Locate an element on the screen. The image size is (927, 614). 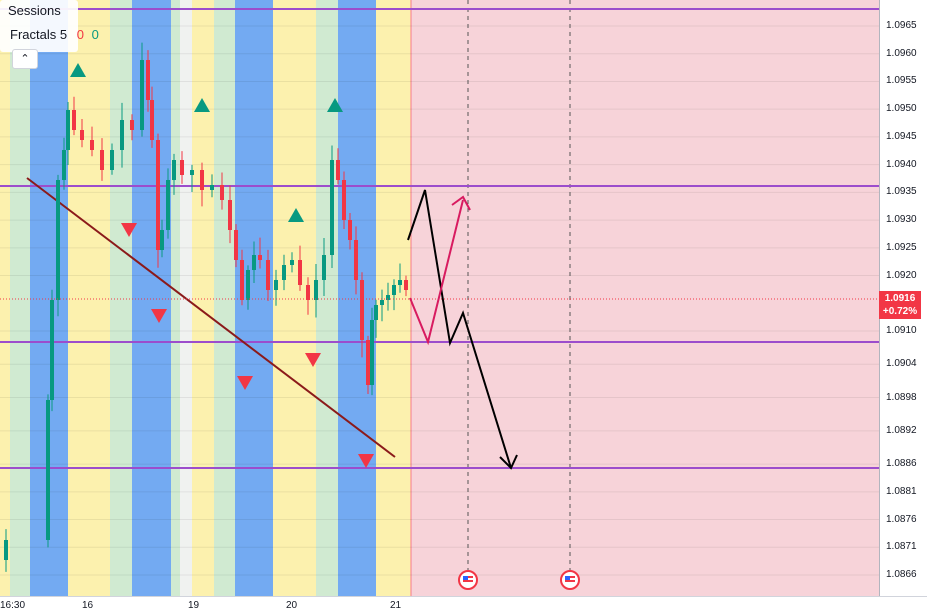
price-tick-label: 1.0935 is located at coordinates (901, 192).